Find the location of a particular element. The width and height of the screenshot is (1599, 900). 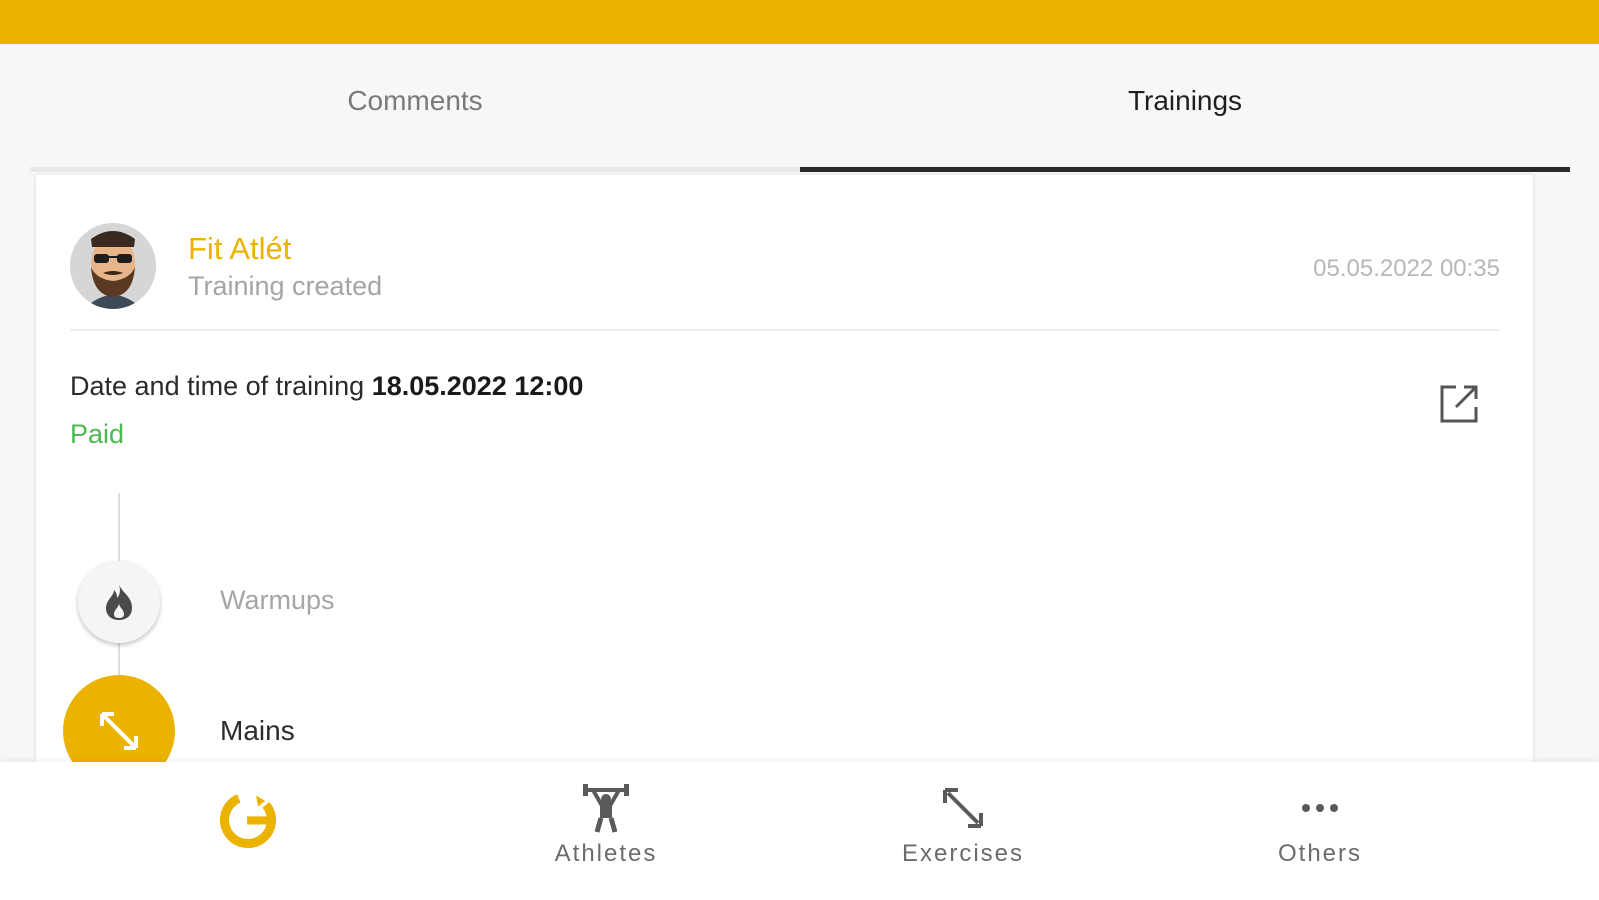

tab-bar: Comments Trainings is located at coordinates (800, 108).